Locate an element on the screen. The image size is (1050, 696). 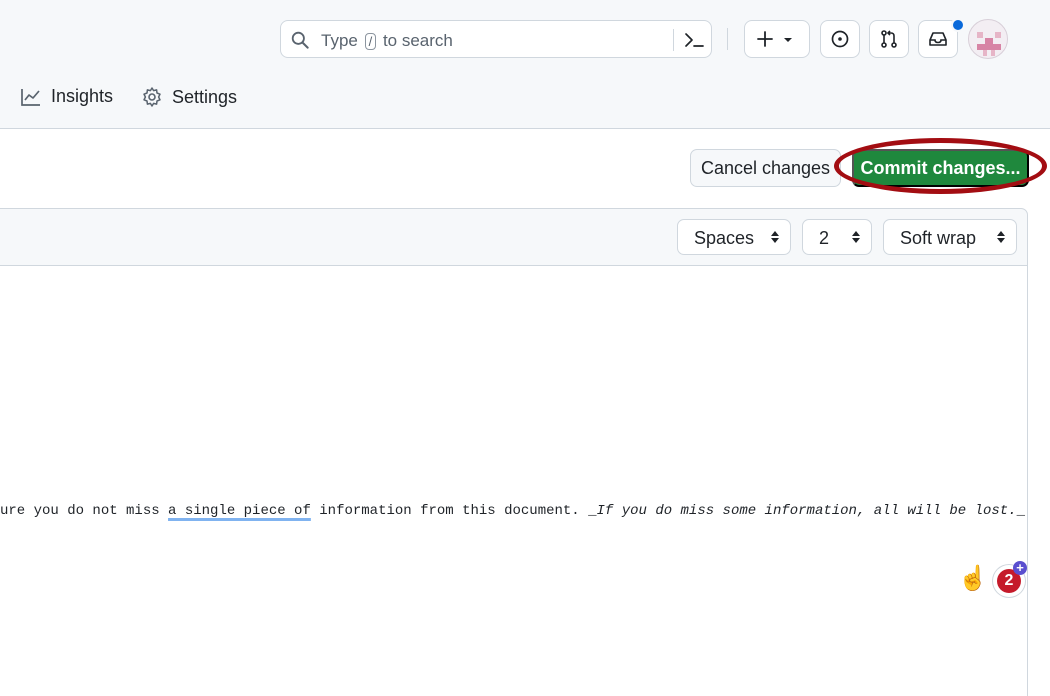
spellcheck-underlined-text: a single piece of is located at coordinates (239, 511).